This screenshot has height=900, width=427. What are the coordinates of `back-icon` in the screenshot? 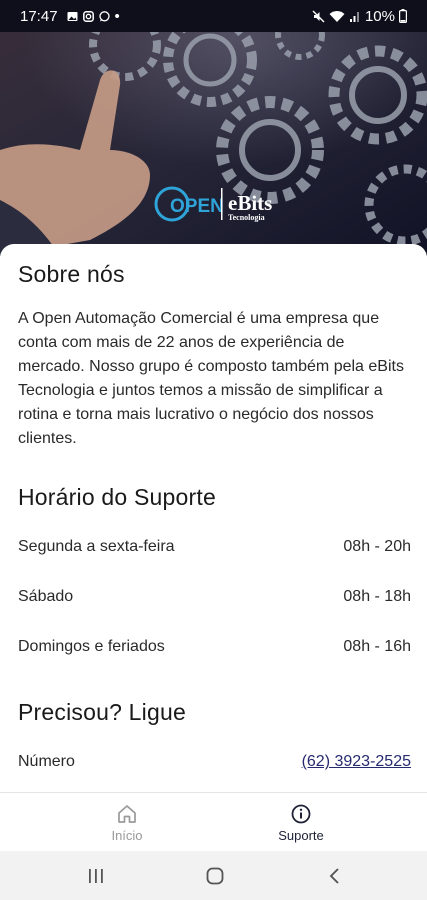 It's located at (334, 875).